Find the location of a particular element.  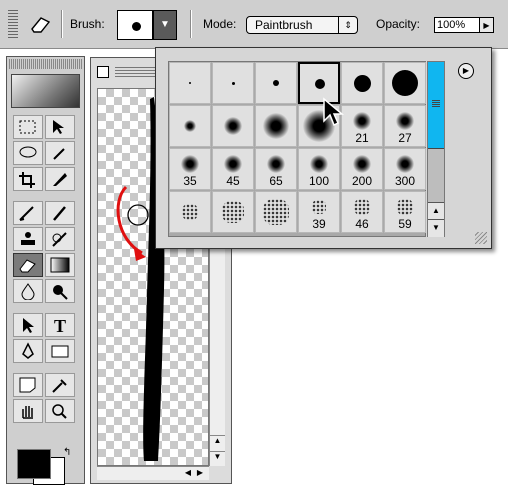

brush-preset-cell: 35 is located at coordinates (190, 169).